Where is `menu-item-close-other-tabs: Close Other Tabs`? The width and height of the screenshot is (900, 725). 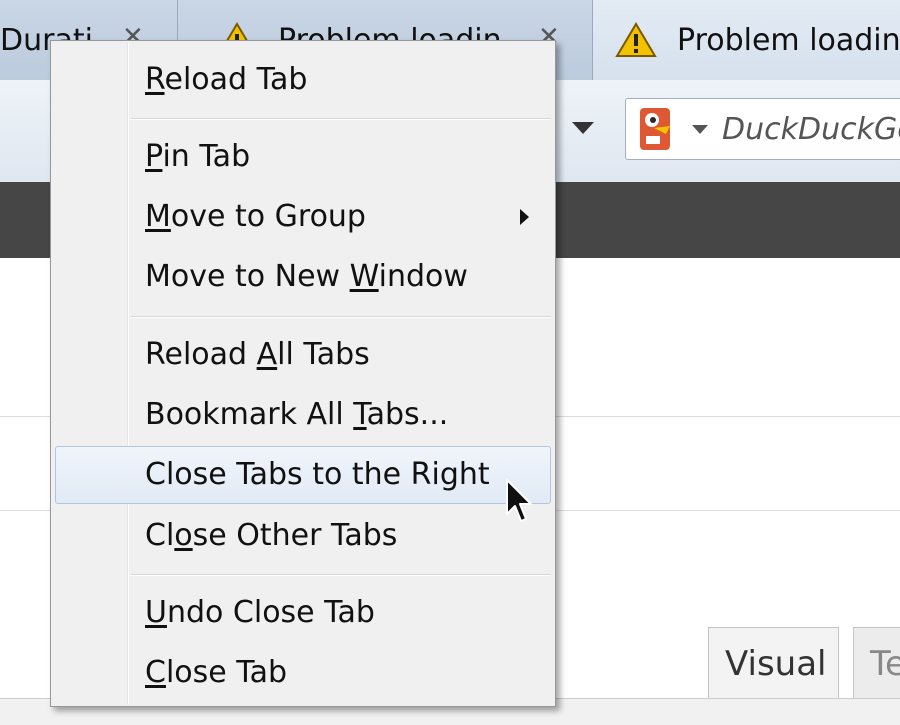 menu-item-close-other-tabs: Close Other Tabs is located at coordinates (303, 536).